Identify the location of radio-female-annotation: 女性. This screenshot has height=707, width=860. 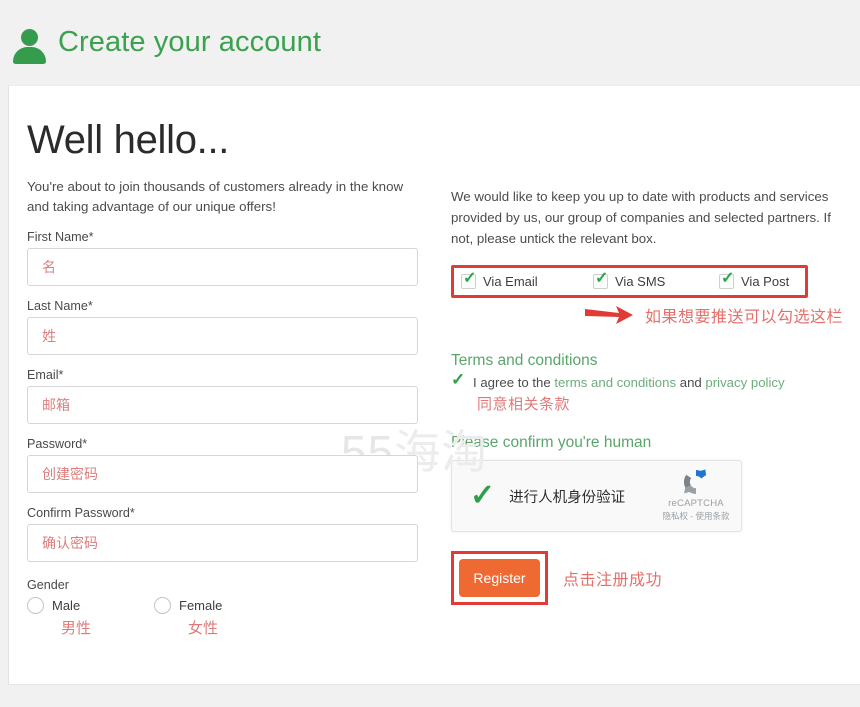
(203, 628).